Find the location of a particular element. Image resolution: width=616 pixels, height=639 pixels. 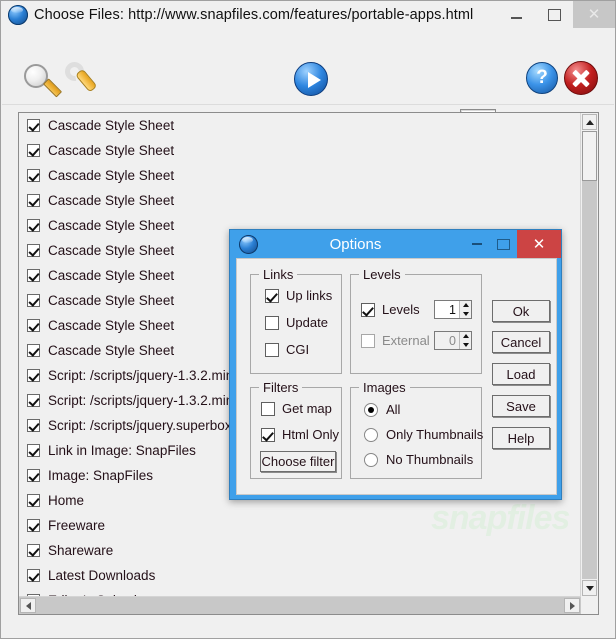

scroll-down-button is located at coordinates (589, 588).